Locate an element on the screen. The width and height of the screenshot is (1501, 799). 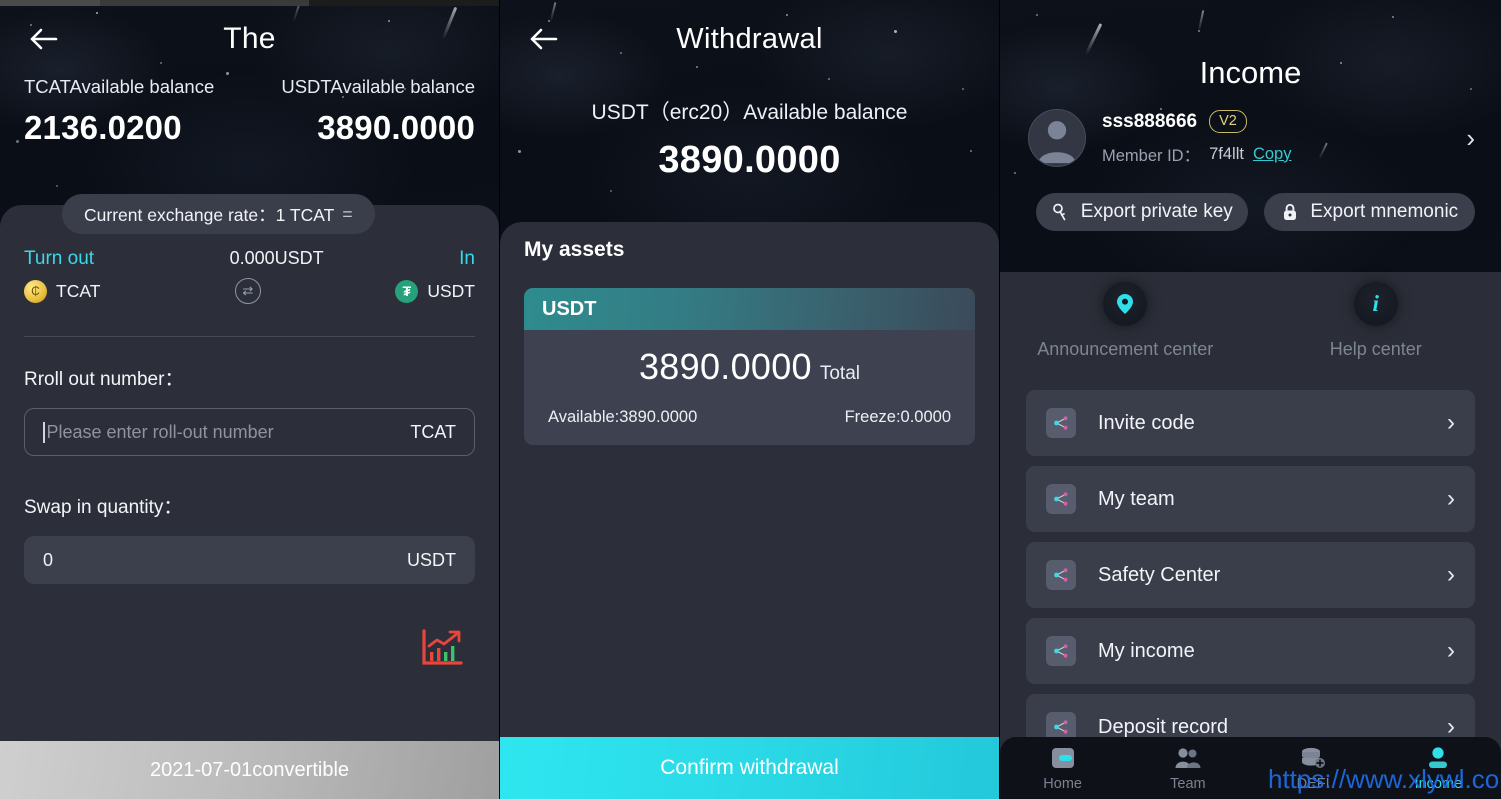
shortcut-circle is located at coordinates (1125, 304).